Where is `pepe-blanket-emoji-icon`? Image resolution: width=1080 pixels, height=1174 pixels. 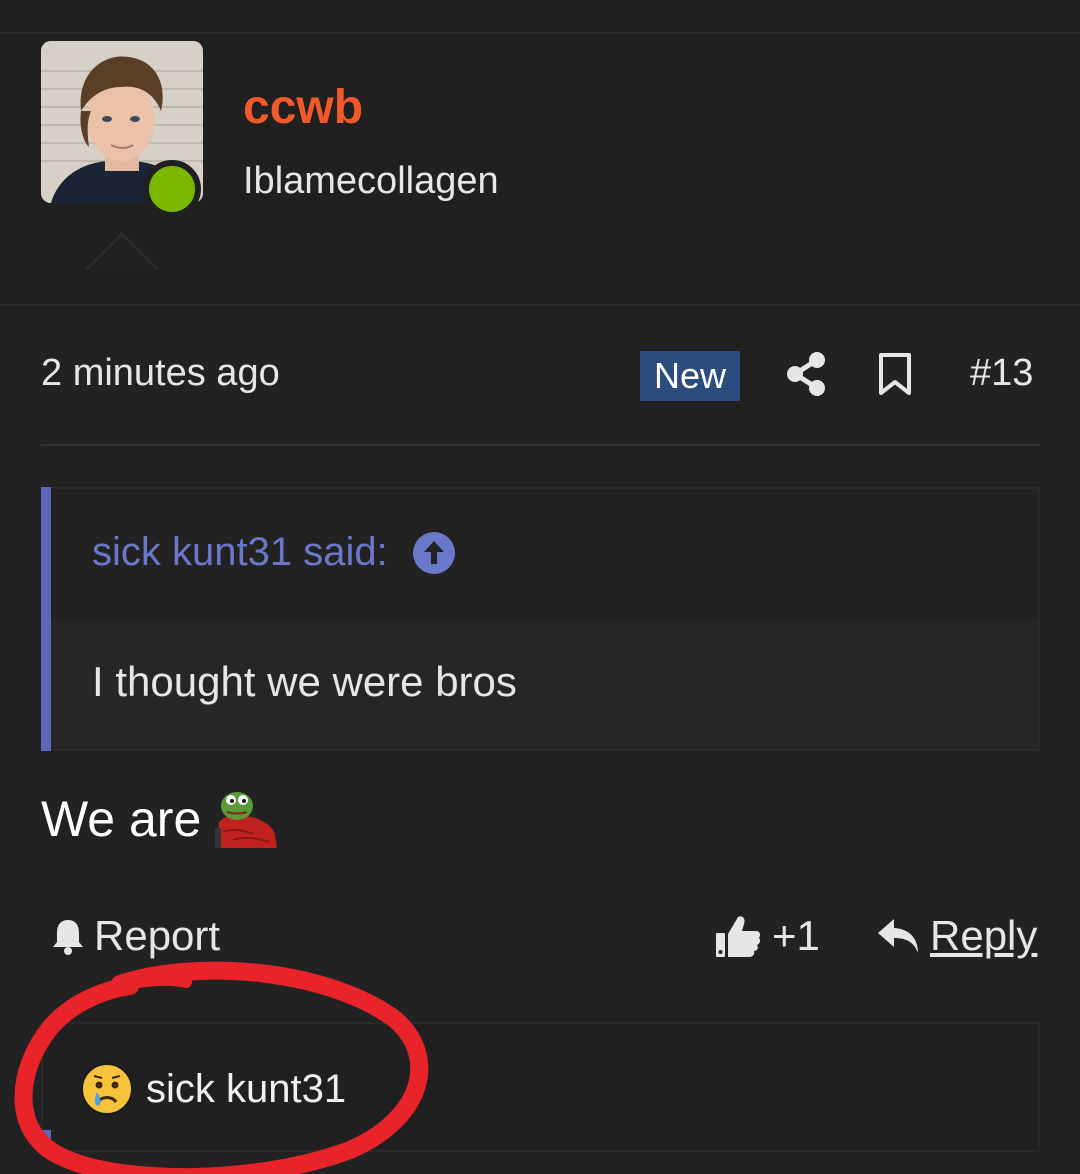 pepe-blanket-emoji-icon is located at coordinates (246, 819).